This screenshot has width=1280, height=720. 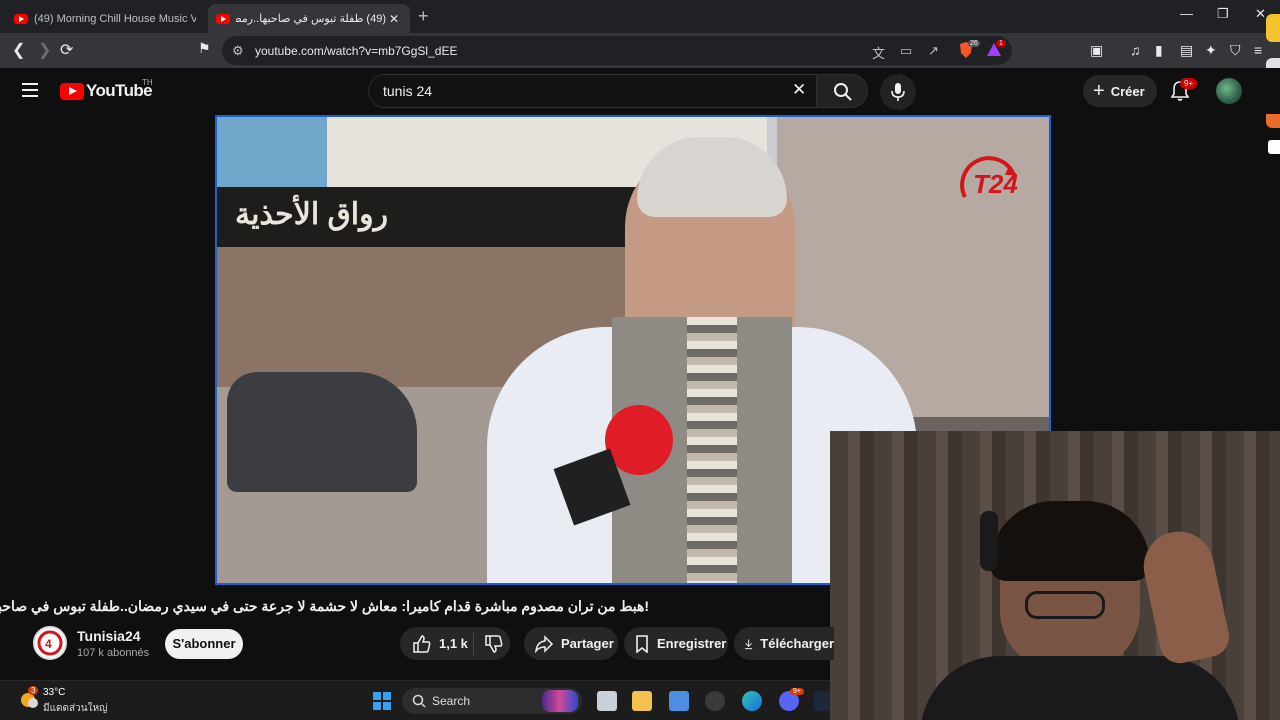 What do you see at coordinates (147, 82) in the screenshot?
I see `region-code: TH` at bounding box center [147, 82].